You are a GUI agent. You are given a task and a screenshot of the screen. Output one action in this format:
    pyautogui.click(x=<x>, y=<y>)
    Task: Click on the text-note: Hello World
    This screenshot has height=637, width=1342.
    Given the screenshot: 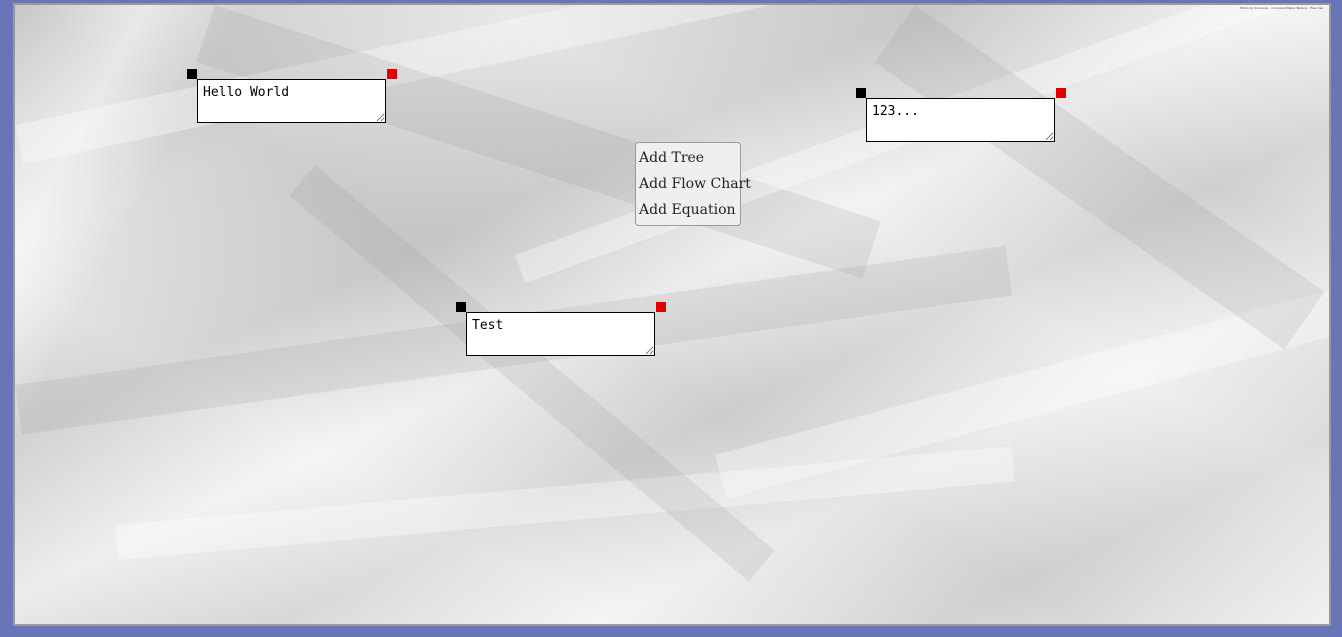 What is the action you would take?
    pyautogui.click(x=292, y=96)
    